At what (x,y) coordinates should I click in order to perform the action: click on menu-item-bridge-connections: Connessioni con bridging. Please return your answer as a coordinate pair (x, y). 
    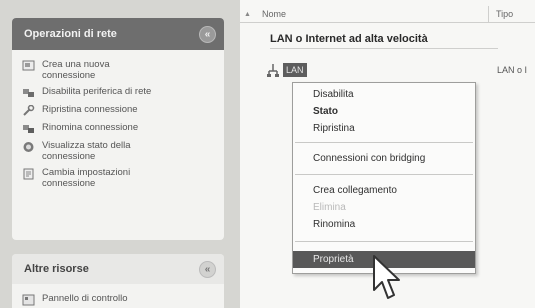
    Looking at the image, I should click on (384, 158).